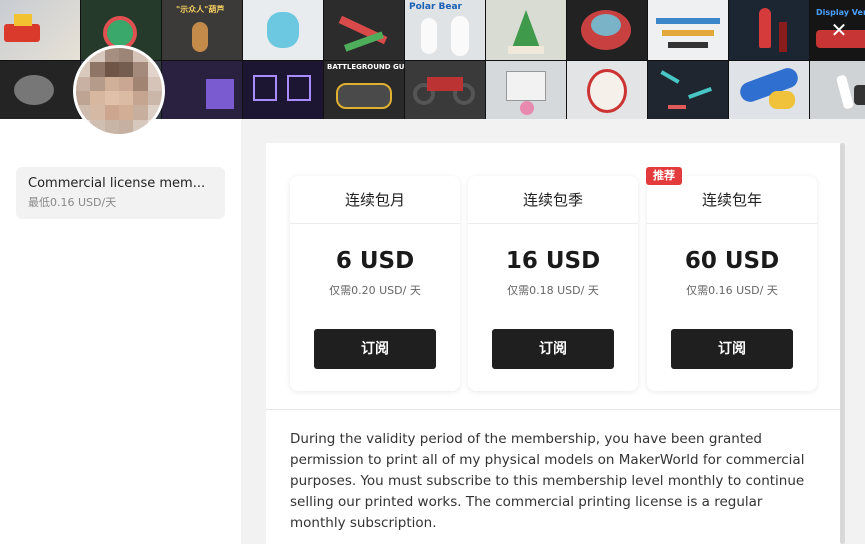 This screenshot has width=865, height=544. Describe the element at coordinates (375, 200) in the screenshot. I see `tier-name: 连续包月` at that location.